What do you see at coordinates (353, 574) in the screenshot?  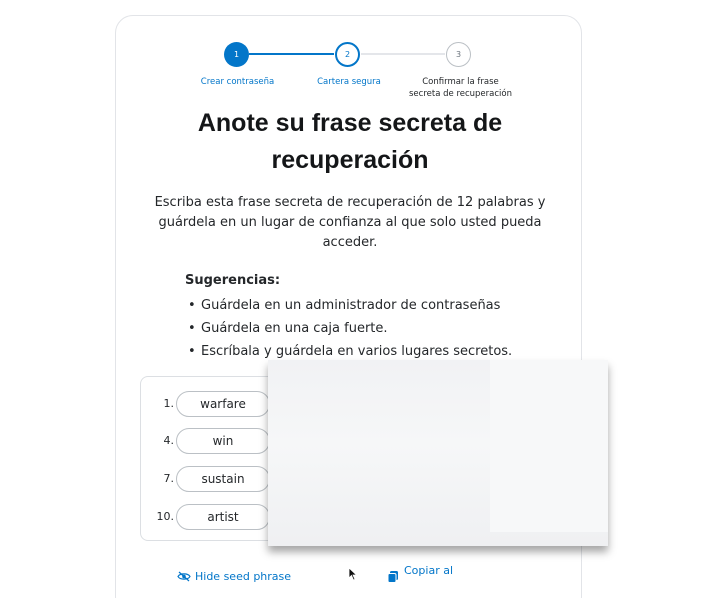 I see `mouse-pointer-icon` at bounding box center [353, 574].